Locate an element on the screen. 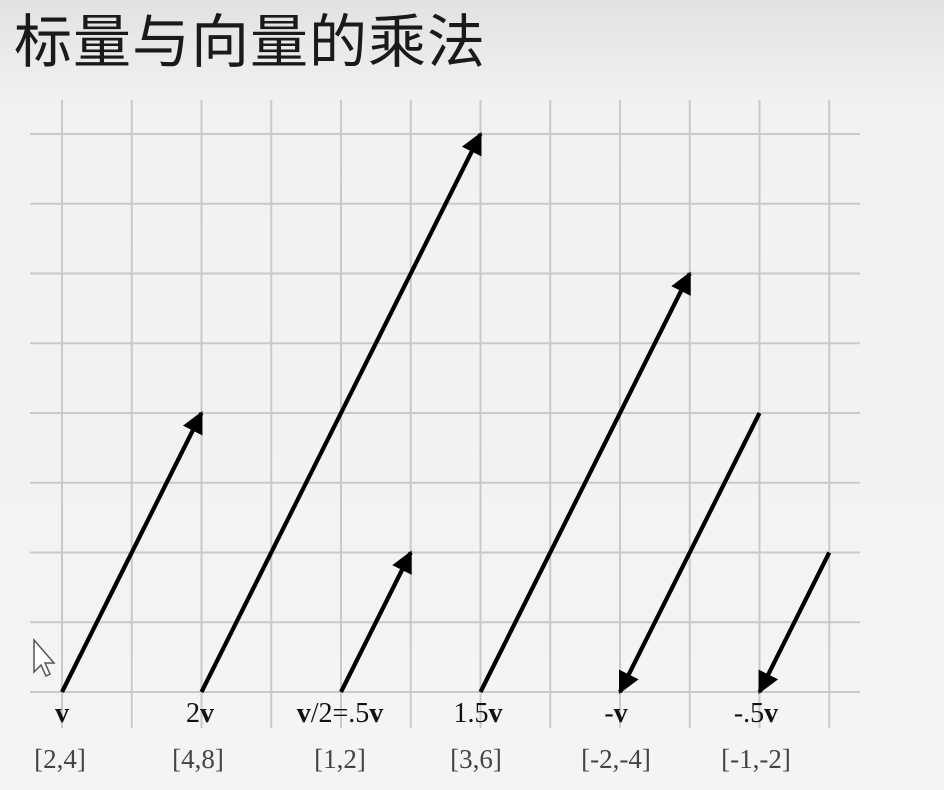  coord-label: [-2,-4] is located at coordinates (616, 759).